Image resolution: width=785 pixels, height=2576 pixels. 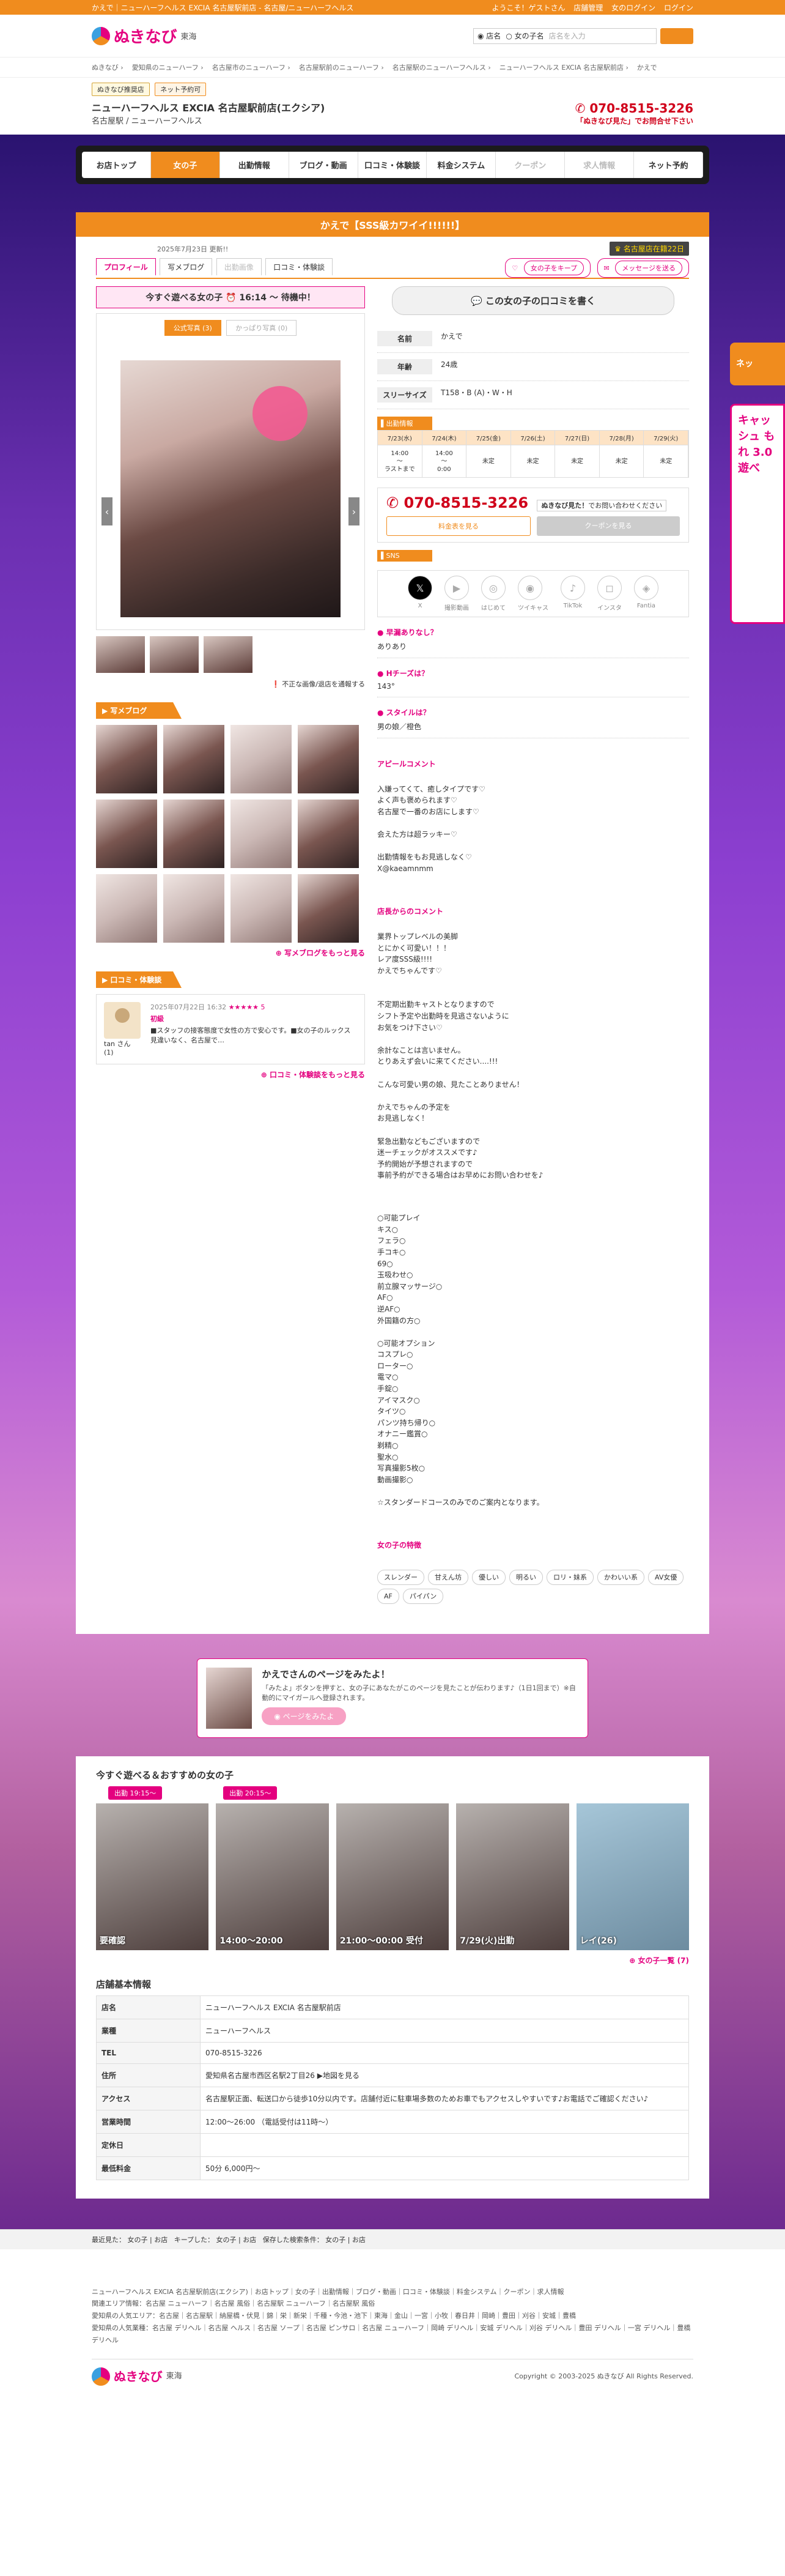 What do you see at coordinates (513, 1876) in the screenshot?
I see `recommended-girl: 7/29(火)出勤` at bounding box center [513, 1876].